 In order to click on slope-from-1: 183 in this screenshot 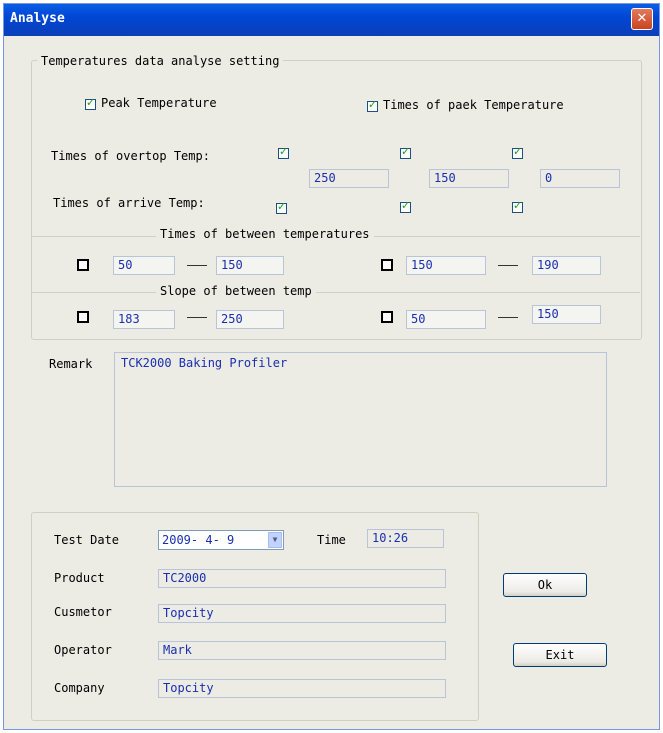, I will do `click(144, 319)`.